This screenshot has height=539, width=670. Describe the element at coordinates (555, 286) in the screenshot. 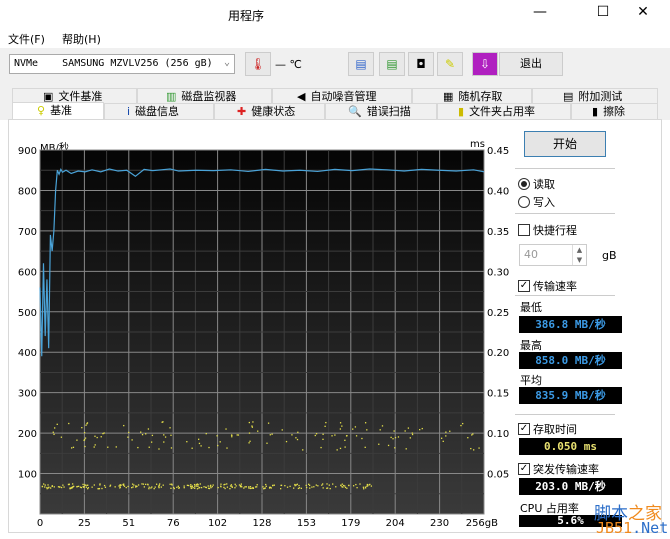

I see `checkbox-label: 传输速率` at that location.